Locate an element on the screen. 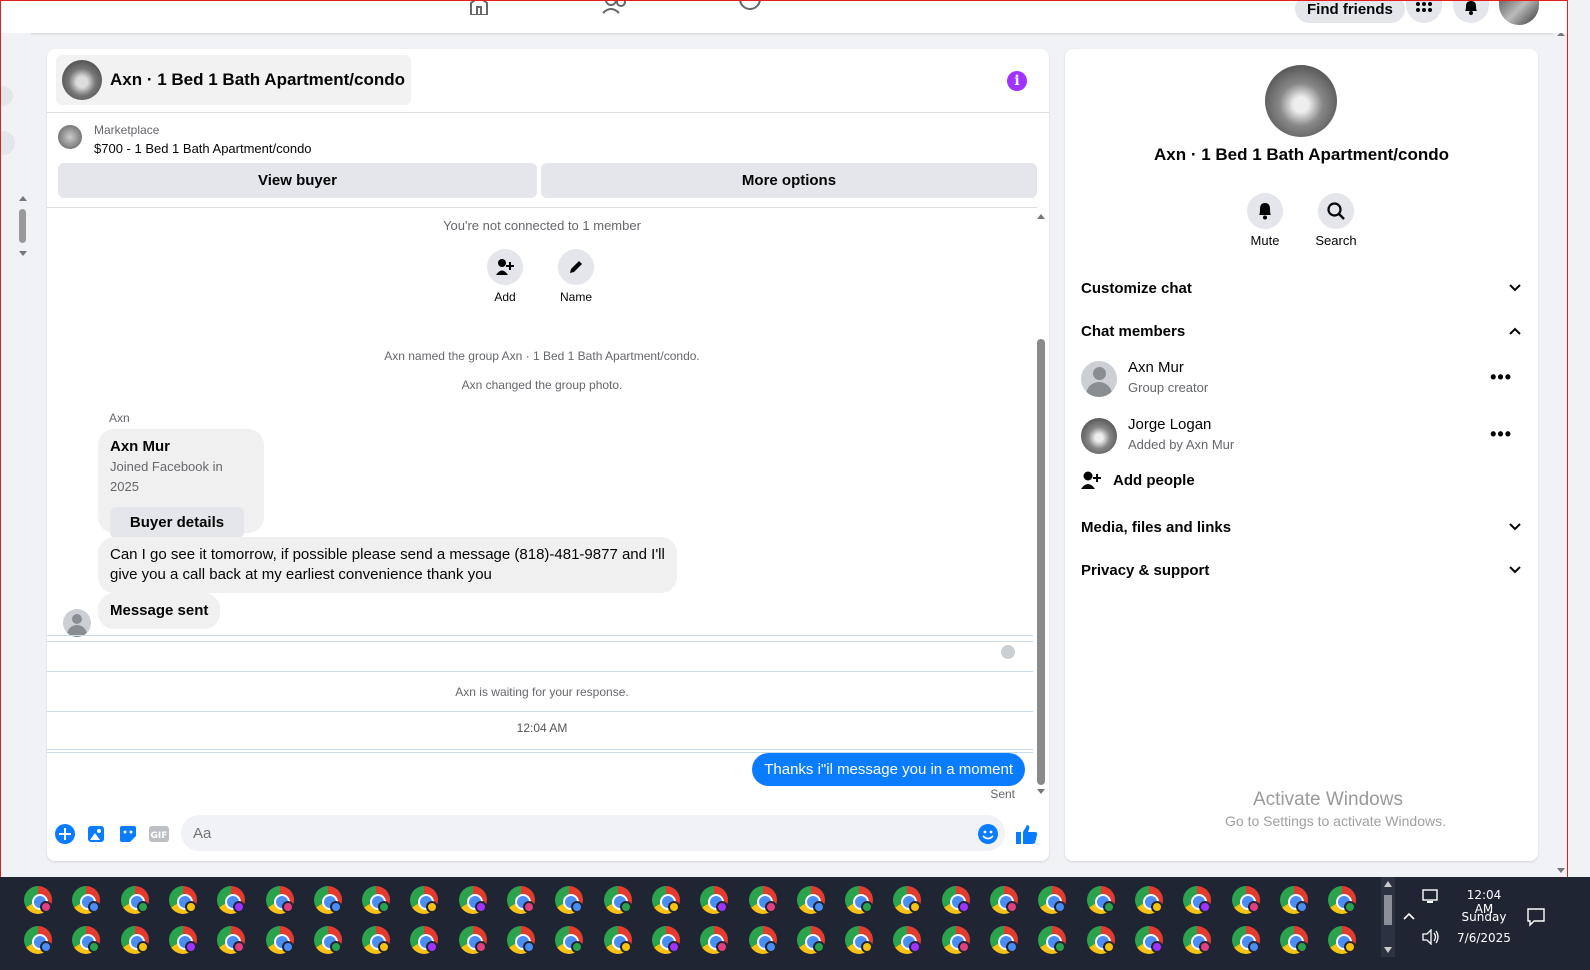 Image resolution: width=1590 pixels, height=970 pixels. more-options-button: More options is located at coordinates (789, 180).